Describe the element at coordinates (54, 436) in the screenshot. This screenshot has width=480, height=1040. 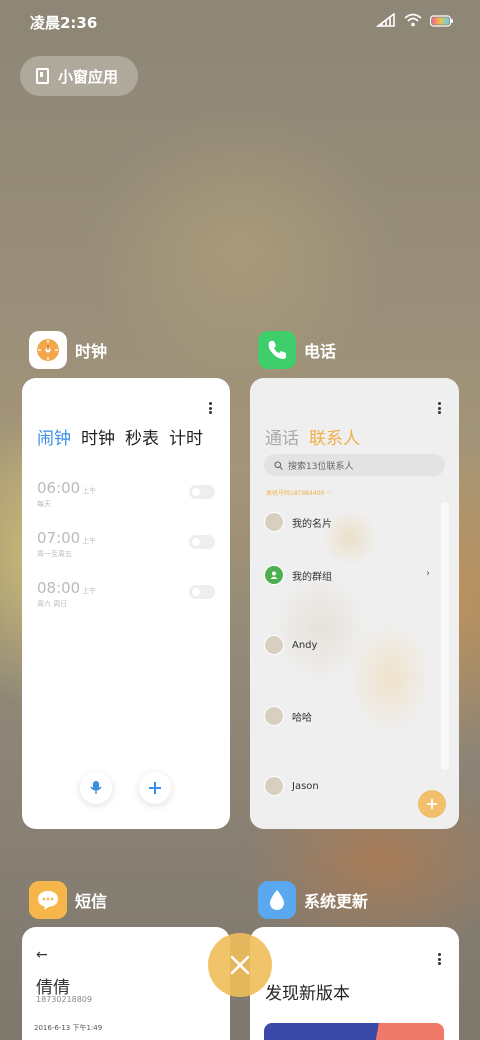
I see `tab-alarm: 闹钟` at that location.